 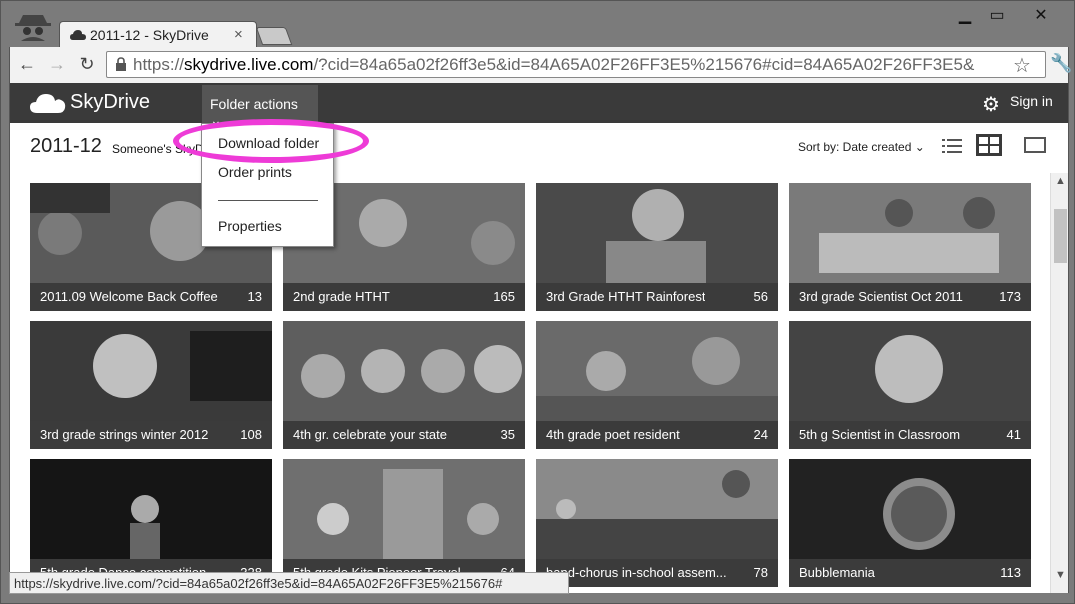 I want to click on folder-caption: 3rd grade strings winter 2012 108, so click(x=151, y=435).